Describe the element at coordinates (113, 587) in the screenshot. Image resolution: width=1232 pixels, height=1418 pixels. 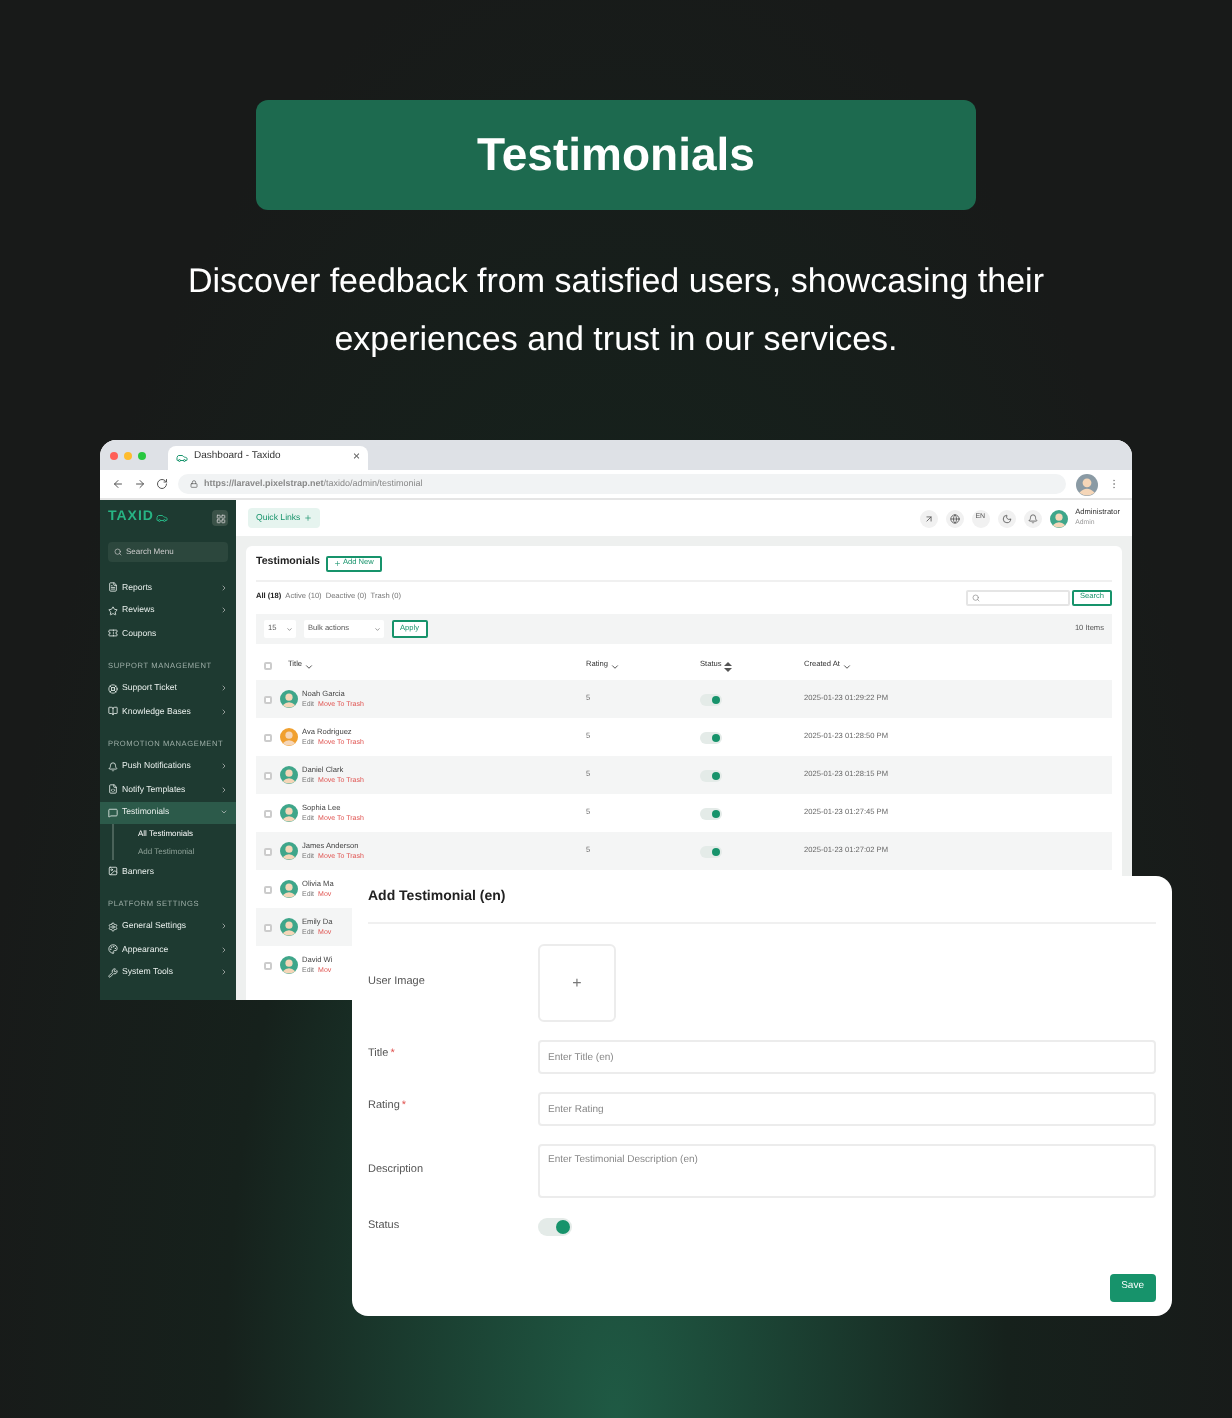
I see `document-icon` at that location.